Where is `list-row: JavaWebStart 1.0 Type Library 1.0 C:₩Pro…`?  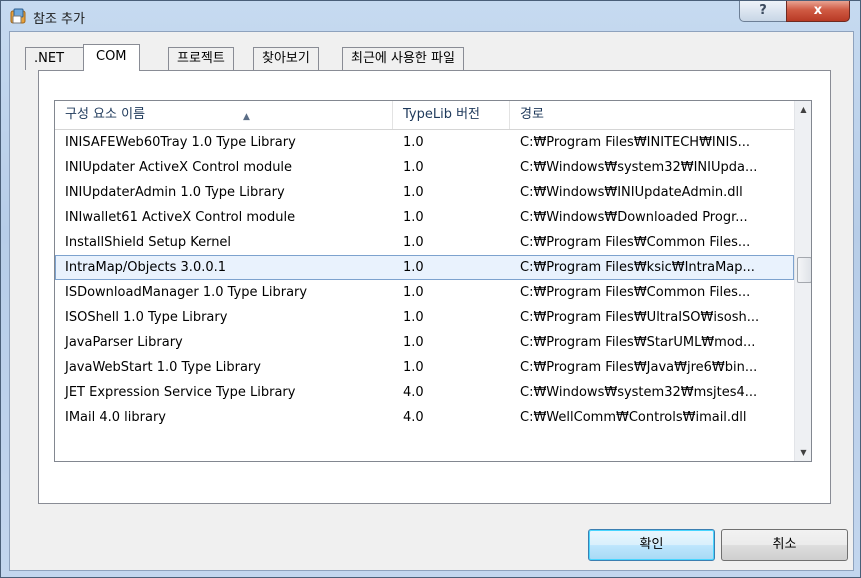
list-row: JavaWebStart 1.0 Type Library 1.0 C:₩Pro… is located at coordinates (424, 367).